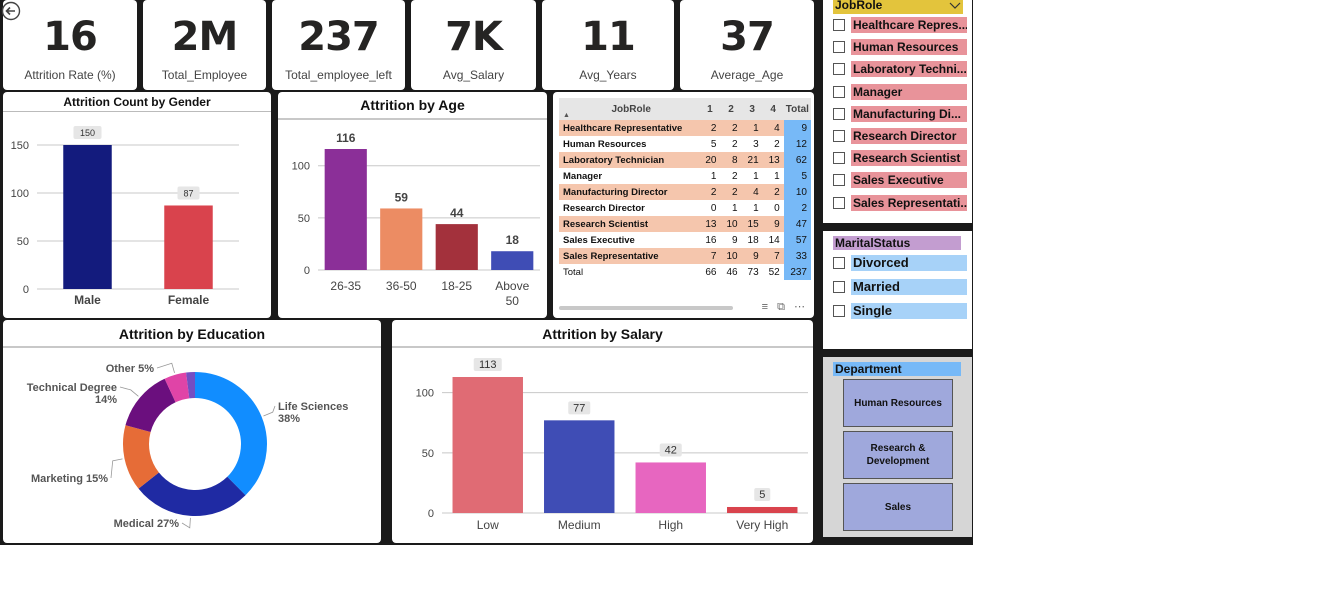 This screenshot has width=1334, height=606. I want to click on slicer-item: Manager, so click(900, 92).